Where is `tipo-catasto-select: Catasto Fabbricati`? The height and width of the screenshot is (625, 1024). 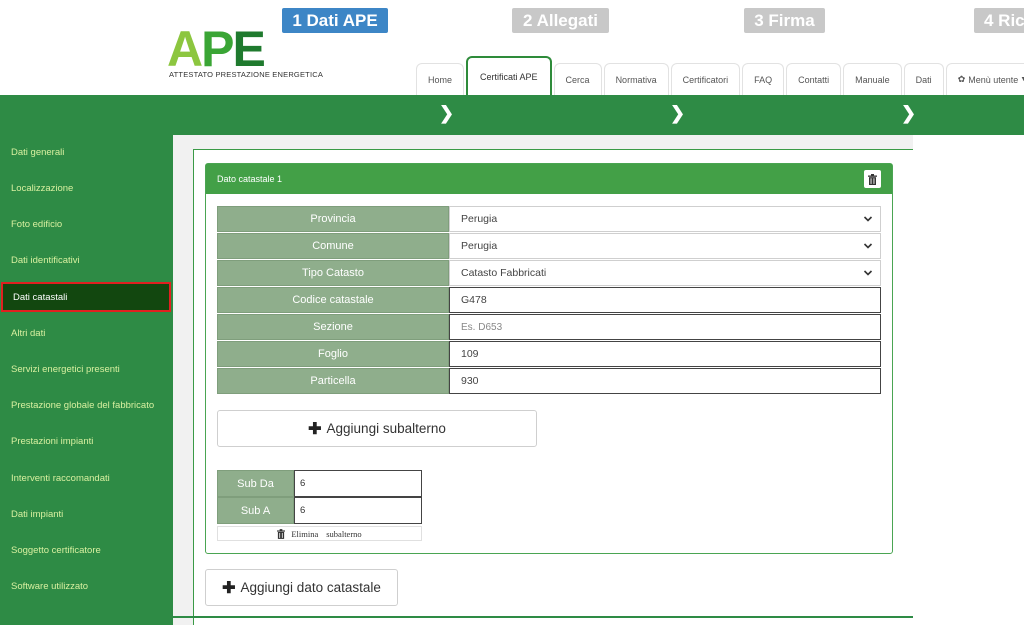 tipo-catasto-select: Catasto Fabbricati is located at coordinates (665, 273).